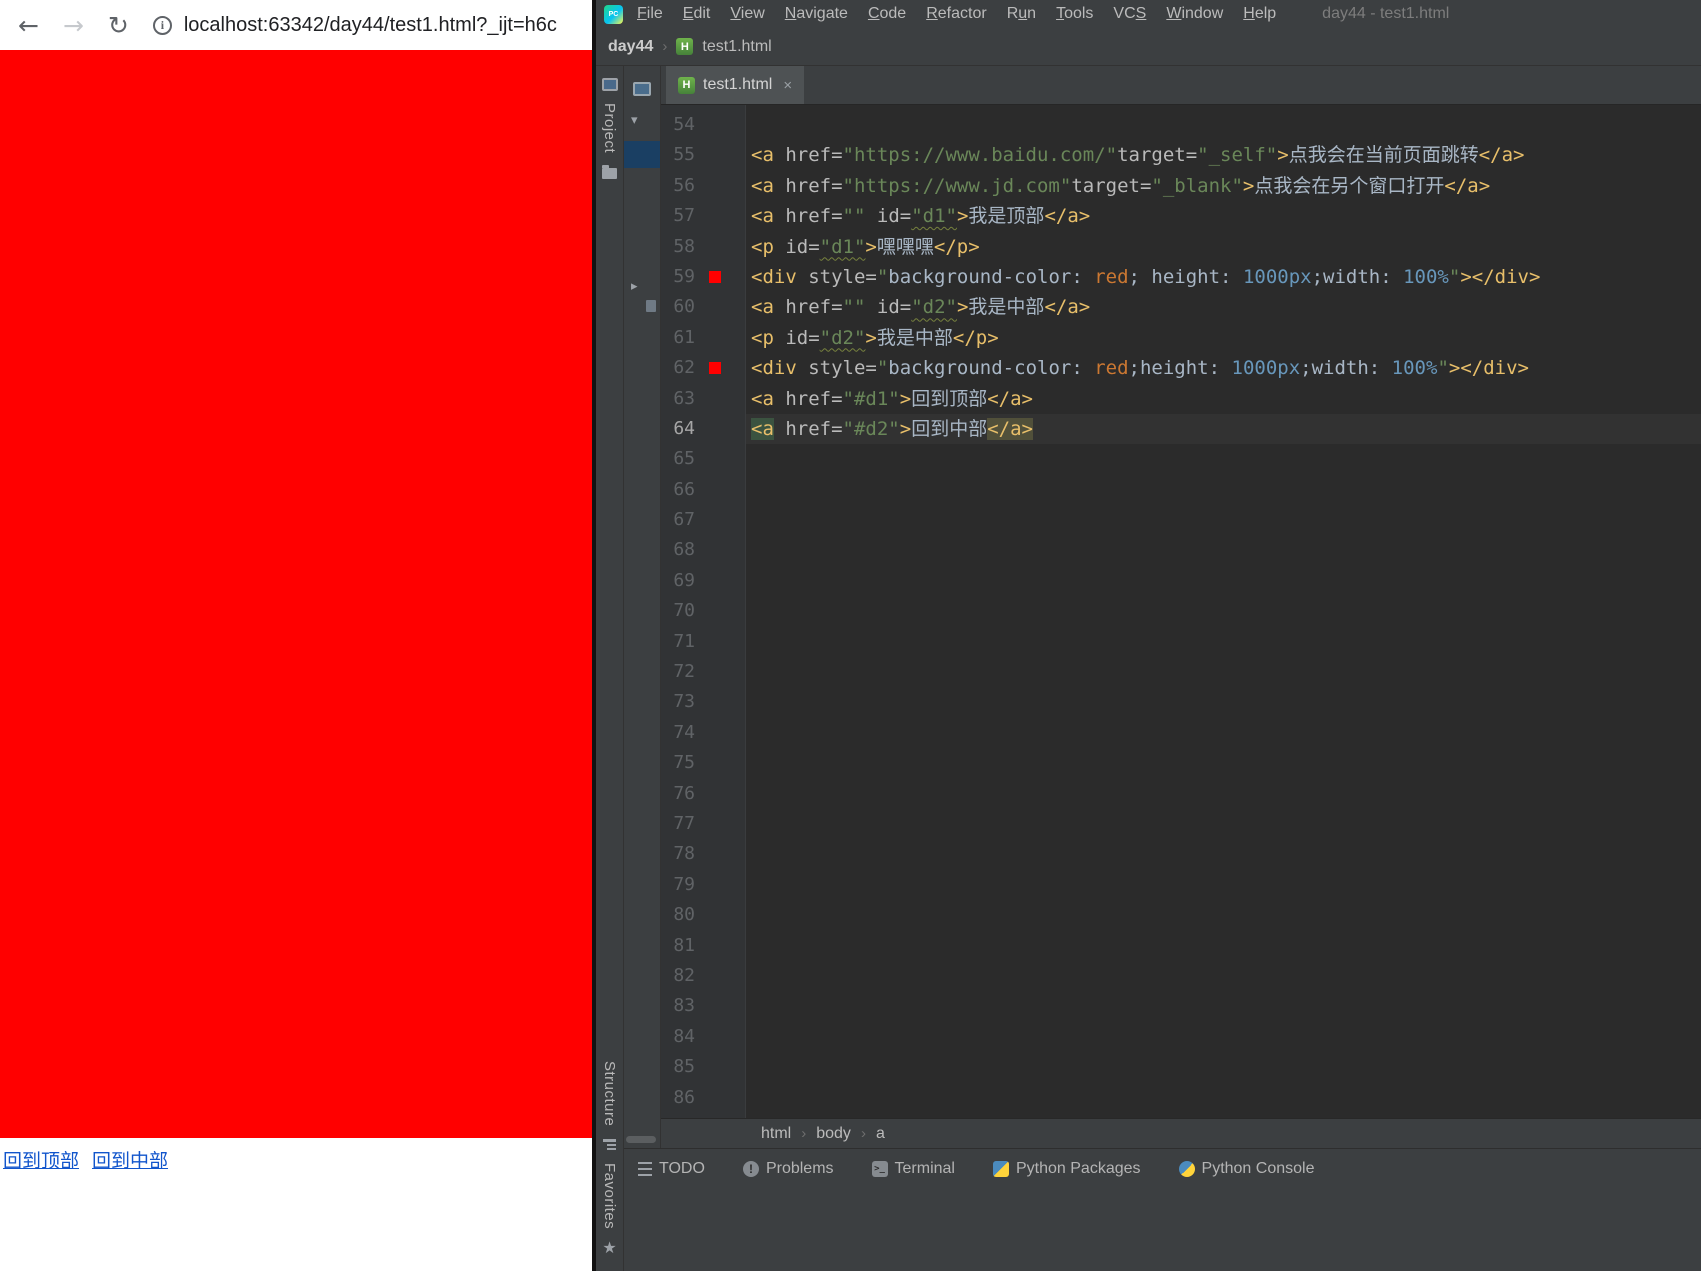 The image size is (1701, 1271). I want to click on menu-run: Run, so click(1021, 14).